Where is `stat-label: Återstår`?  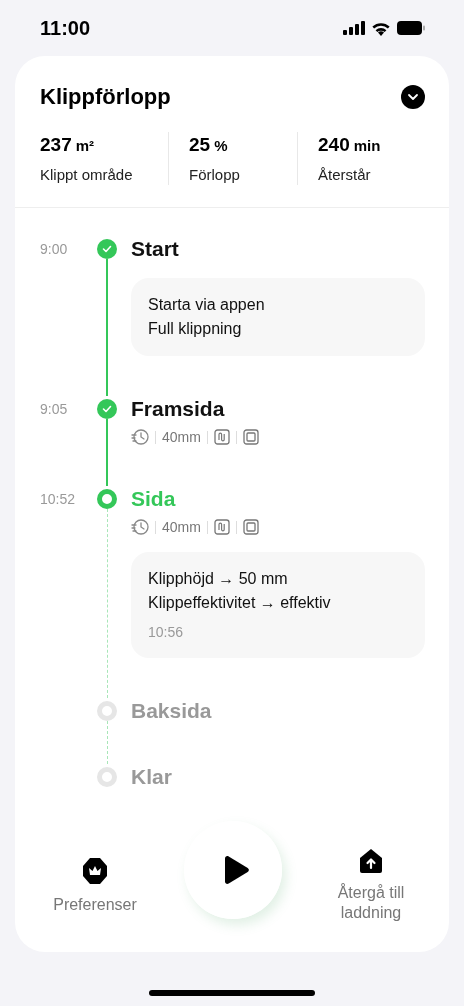
stat-label: Återstår is located at coordinates (345, 174).